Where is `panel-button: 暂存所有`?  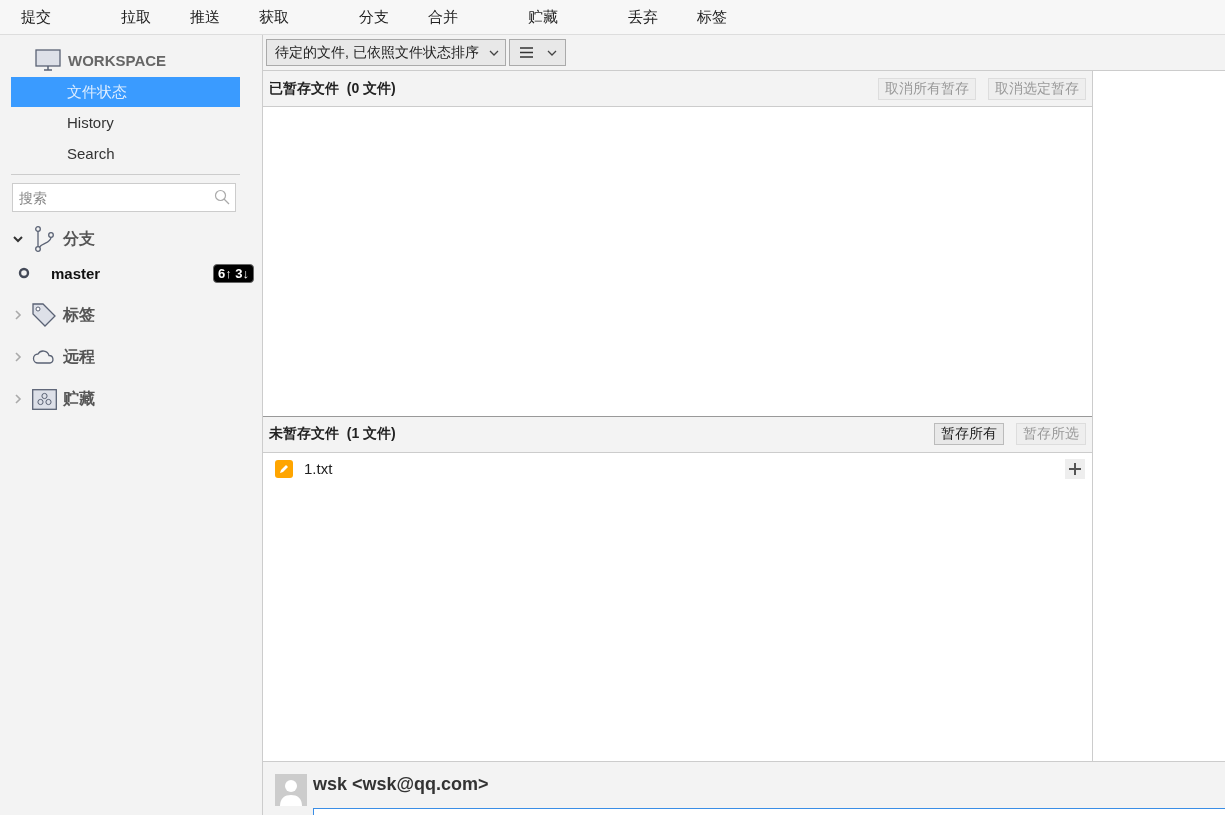
panel-button: 暂存所有 is located at coordinates (969, 434).